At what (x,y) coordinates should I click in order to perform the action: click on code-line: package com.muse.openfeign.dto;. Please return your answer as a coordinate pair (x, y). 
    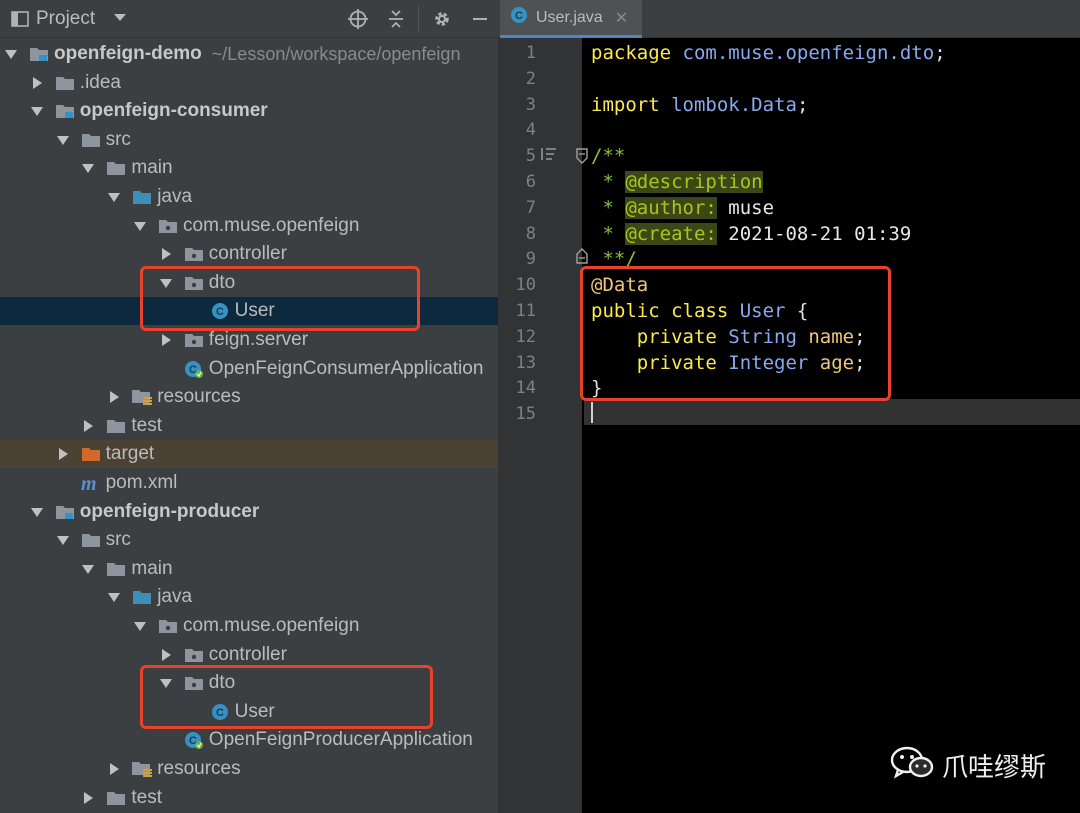
    Looking at the image, I should click on (768, 53).